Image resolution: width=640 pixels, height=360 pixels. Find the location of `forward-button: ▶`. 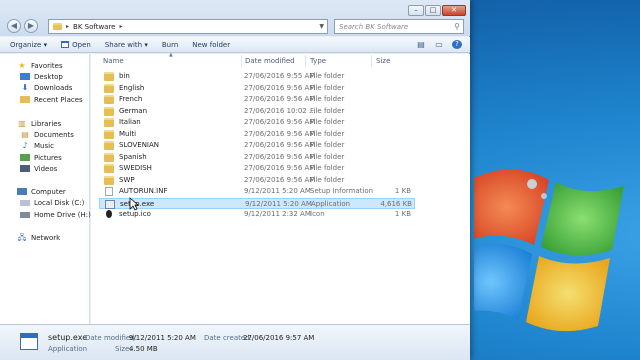

forward-button: ▶ is located at coordinates (31, 26).